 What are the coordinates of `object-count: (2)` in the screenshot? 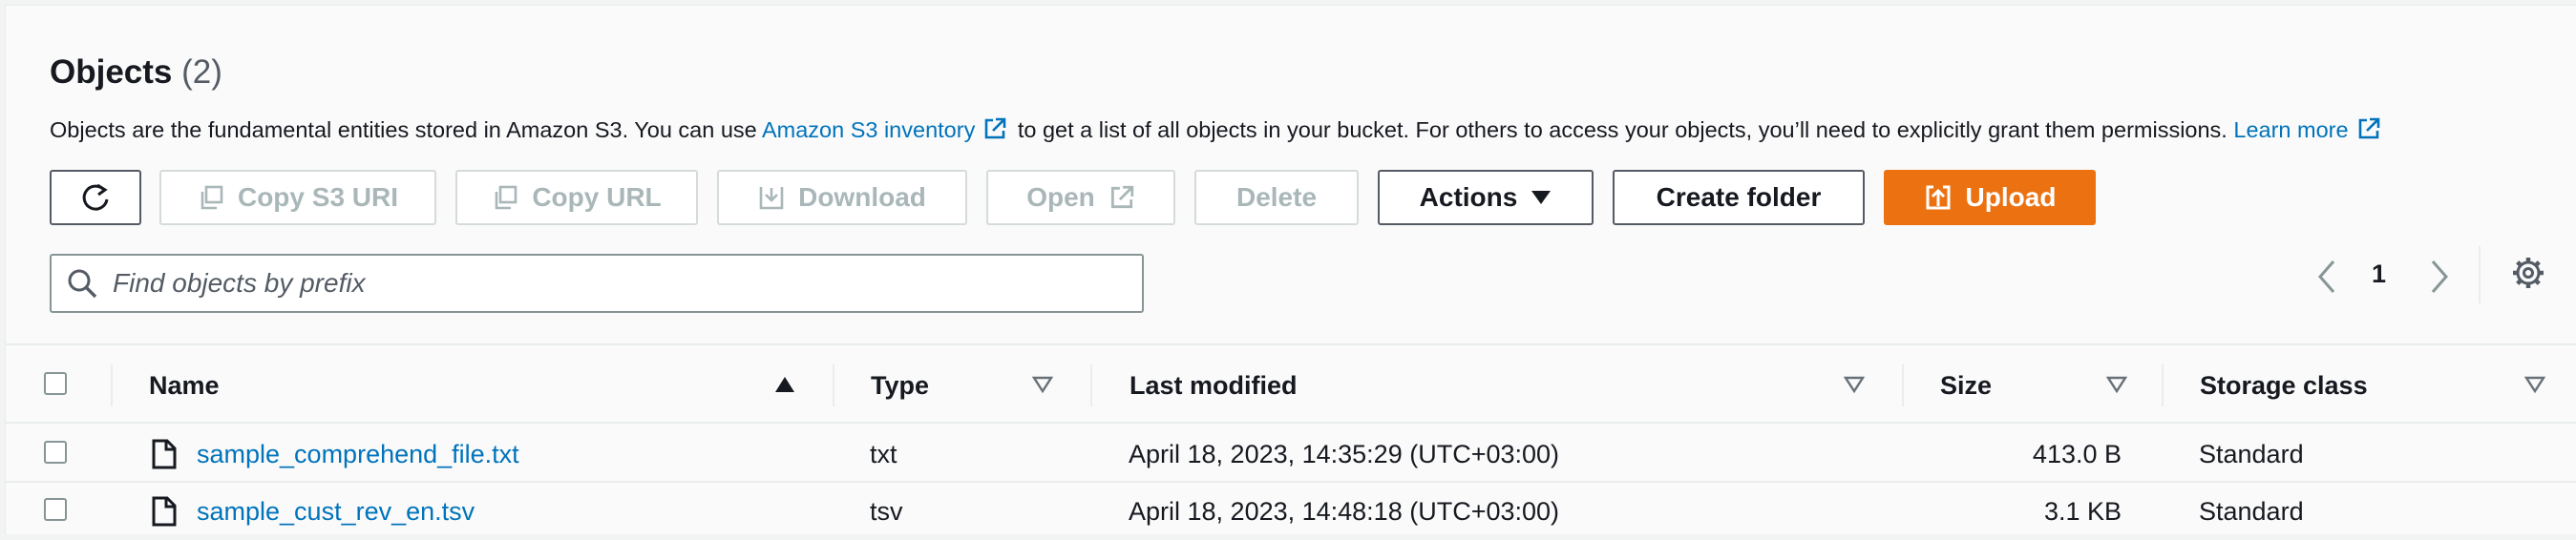 It's located at (201, 72).